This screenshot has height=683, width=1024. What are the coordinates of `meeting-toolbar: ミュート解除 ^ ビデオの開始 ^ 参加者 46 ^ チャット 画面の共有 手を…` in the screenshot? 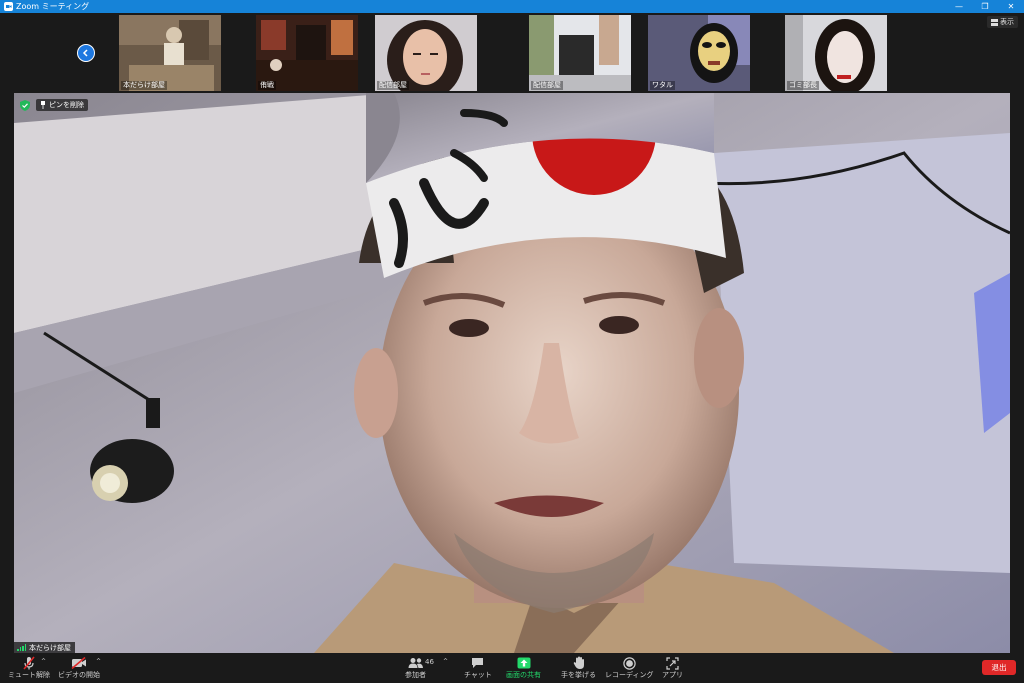 It's located at (512, 668).